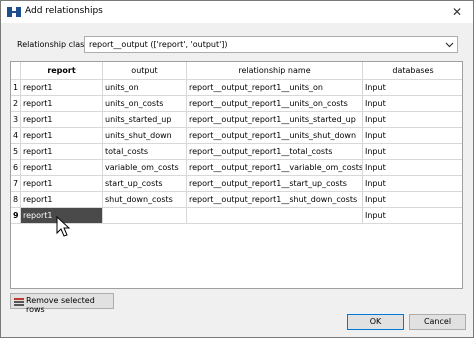  I want to click on corner-header, so click(16, 71).